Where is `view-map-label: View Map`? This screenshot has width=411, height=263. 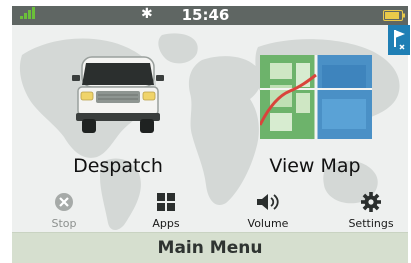 view-map-label: View Map is located at coordinates (315, 166).